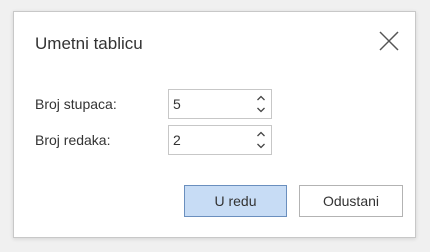 The image size is (430, 252). I want to click on columns-spinner, so click(220, 104).